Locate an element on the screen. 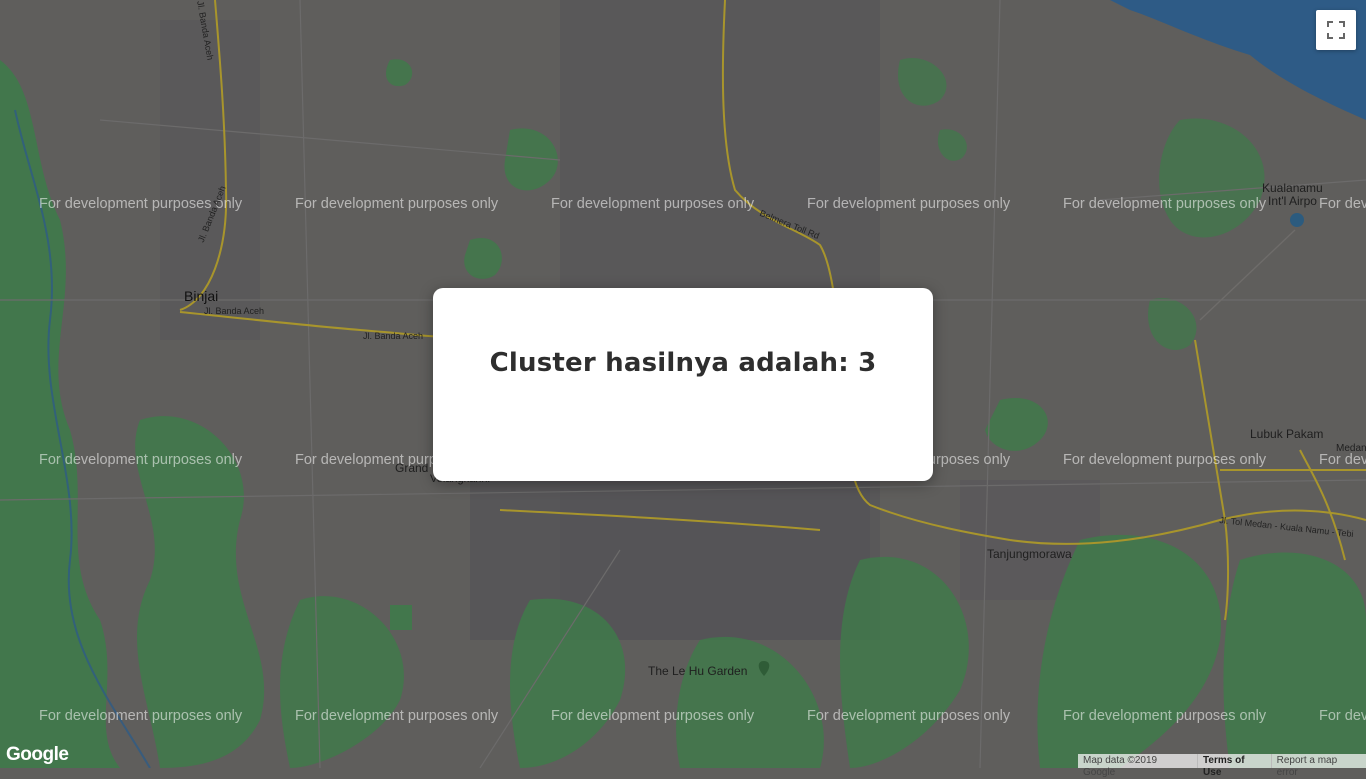  fullscreen-button is located at coordinates (1336, 30).